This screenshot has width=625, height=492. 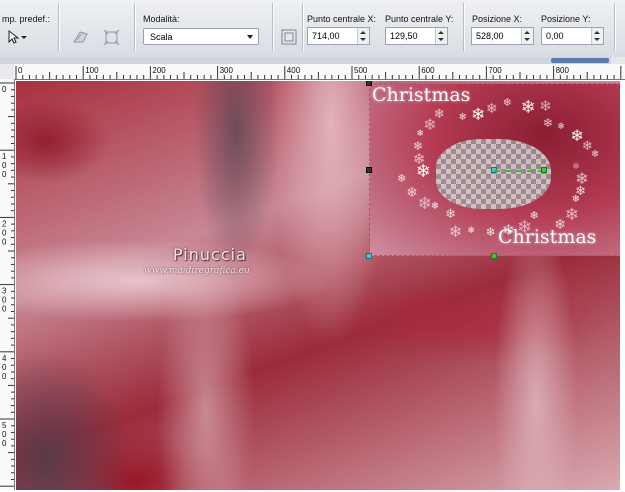 I want to click on pointer-arrow-icon, so click(x=17, y=36).